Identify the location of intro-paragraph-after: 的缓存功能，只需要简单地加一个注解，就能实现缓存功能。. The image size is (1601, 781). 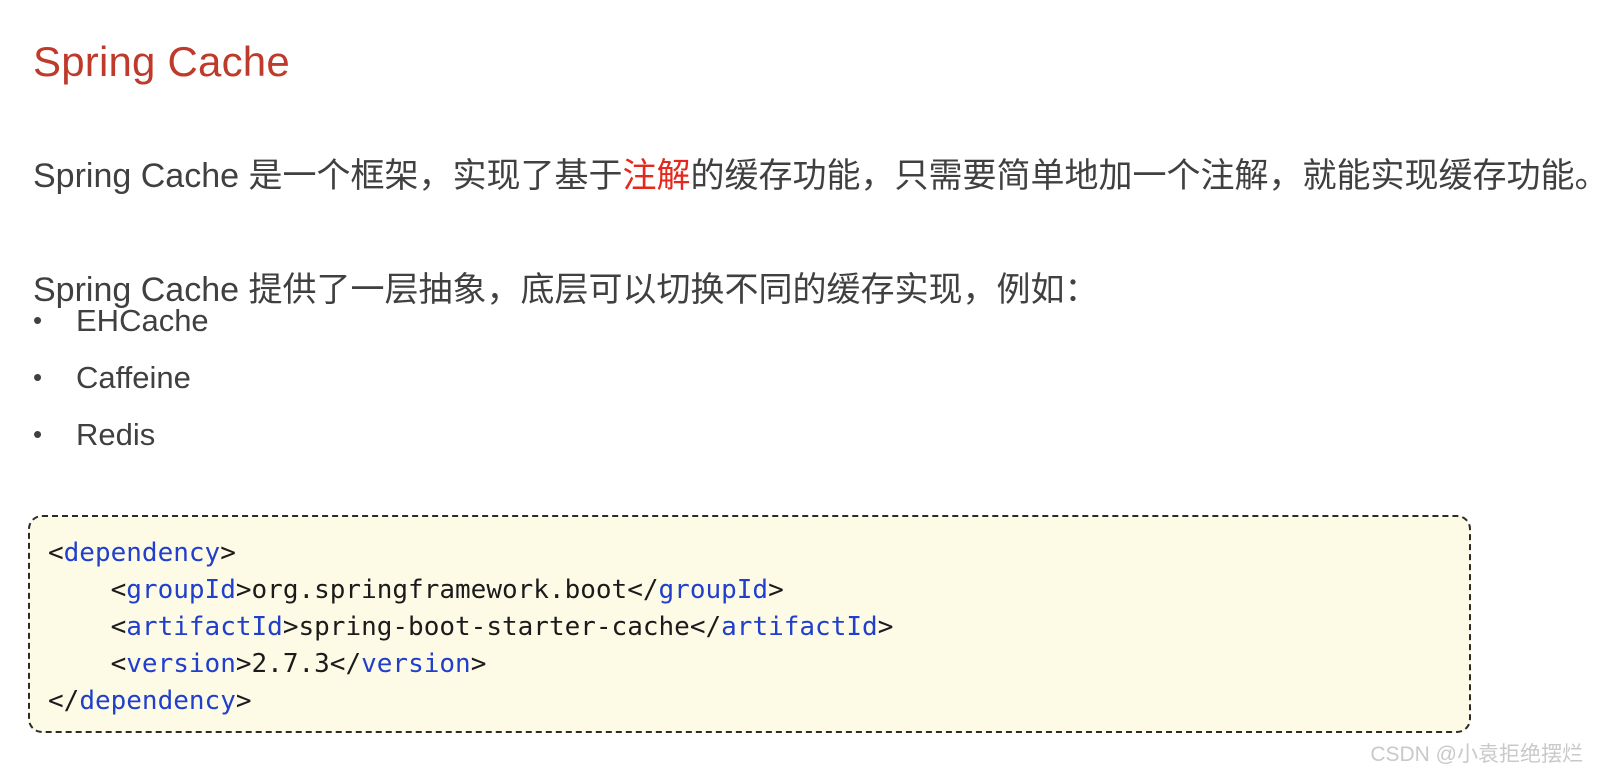
(1145, 176).